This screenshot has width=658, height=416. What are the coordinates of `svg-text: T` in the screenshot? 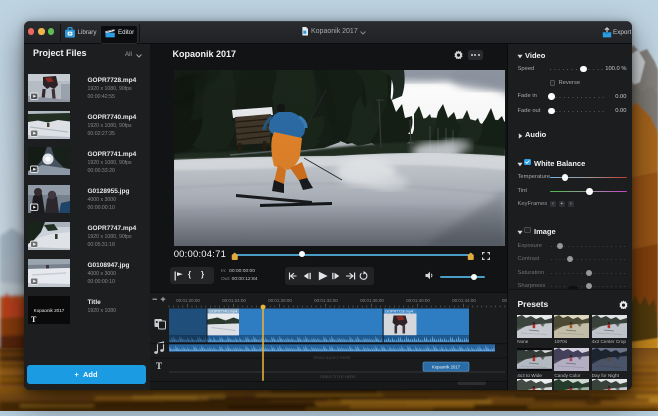 It's located at (159, 366).